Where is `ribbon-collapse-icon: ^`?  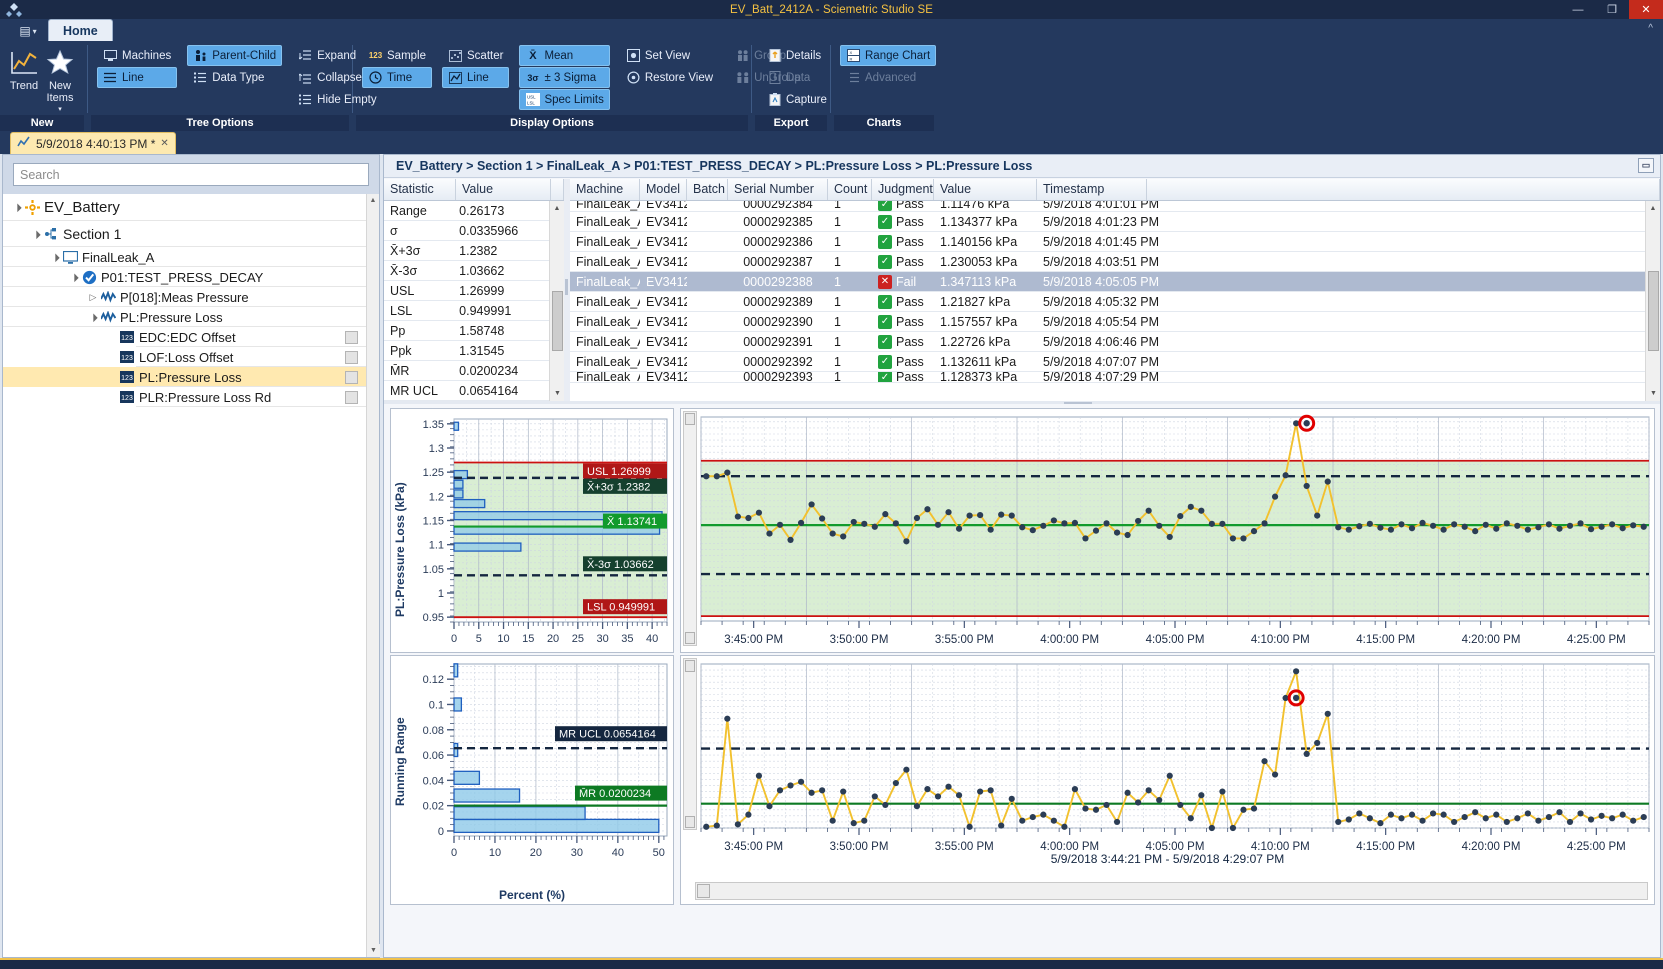
ribbon-collapse-icon: ^ is located at coordinates (1650, 28).